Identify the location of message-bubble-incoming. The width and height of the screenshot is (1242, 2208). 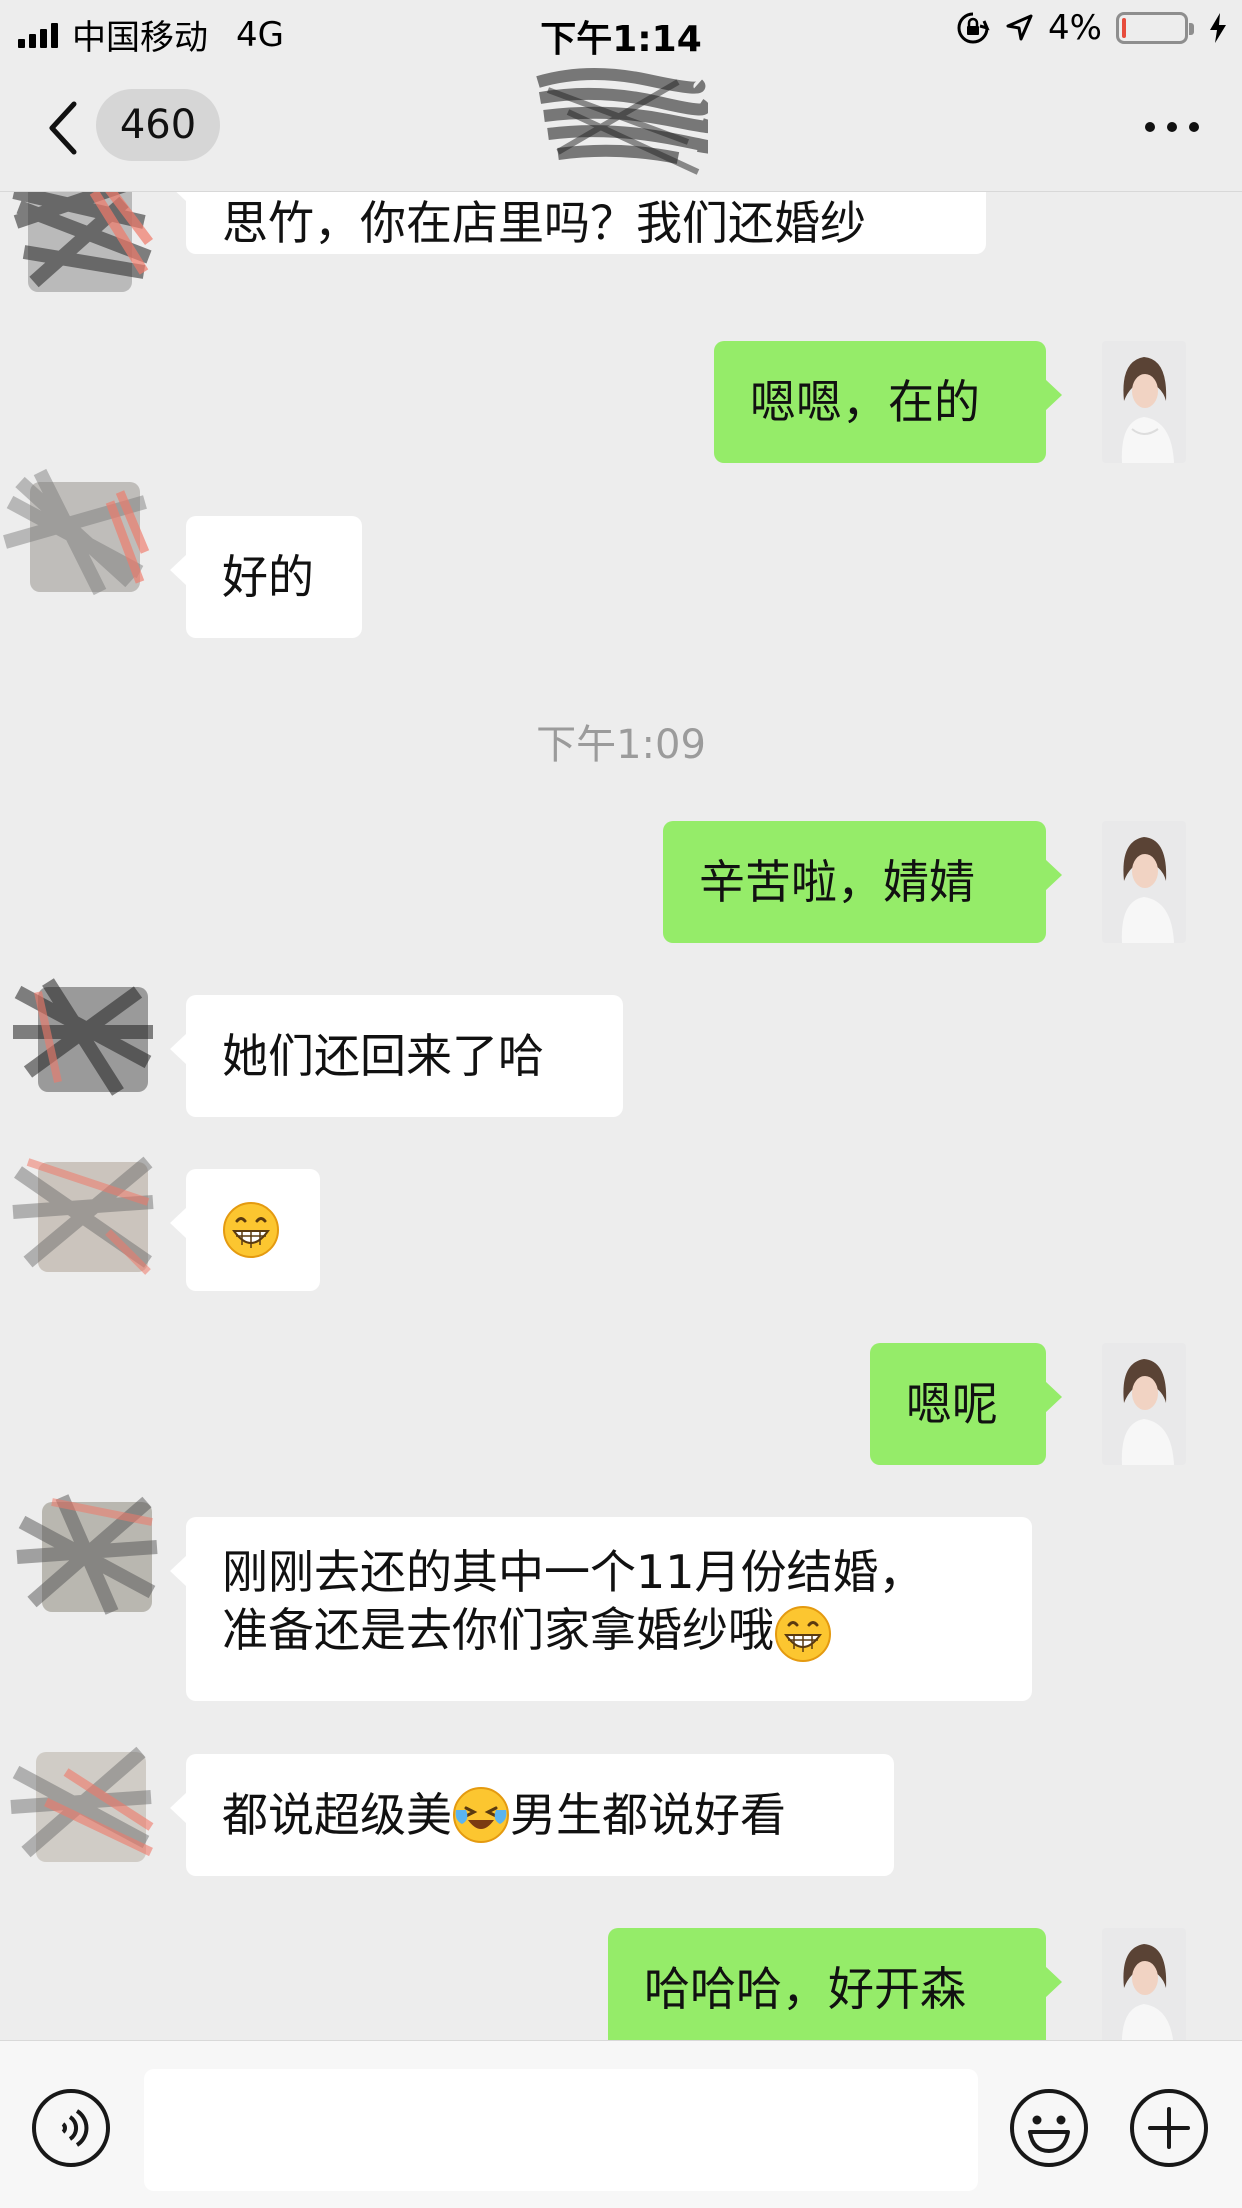
(245, 1230).